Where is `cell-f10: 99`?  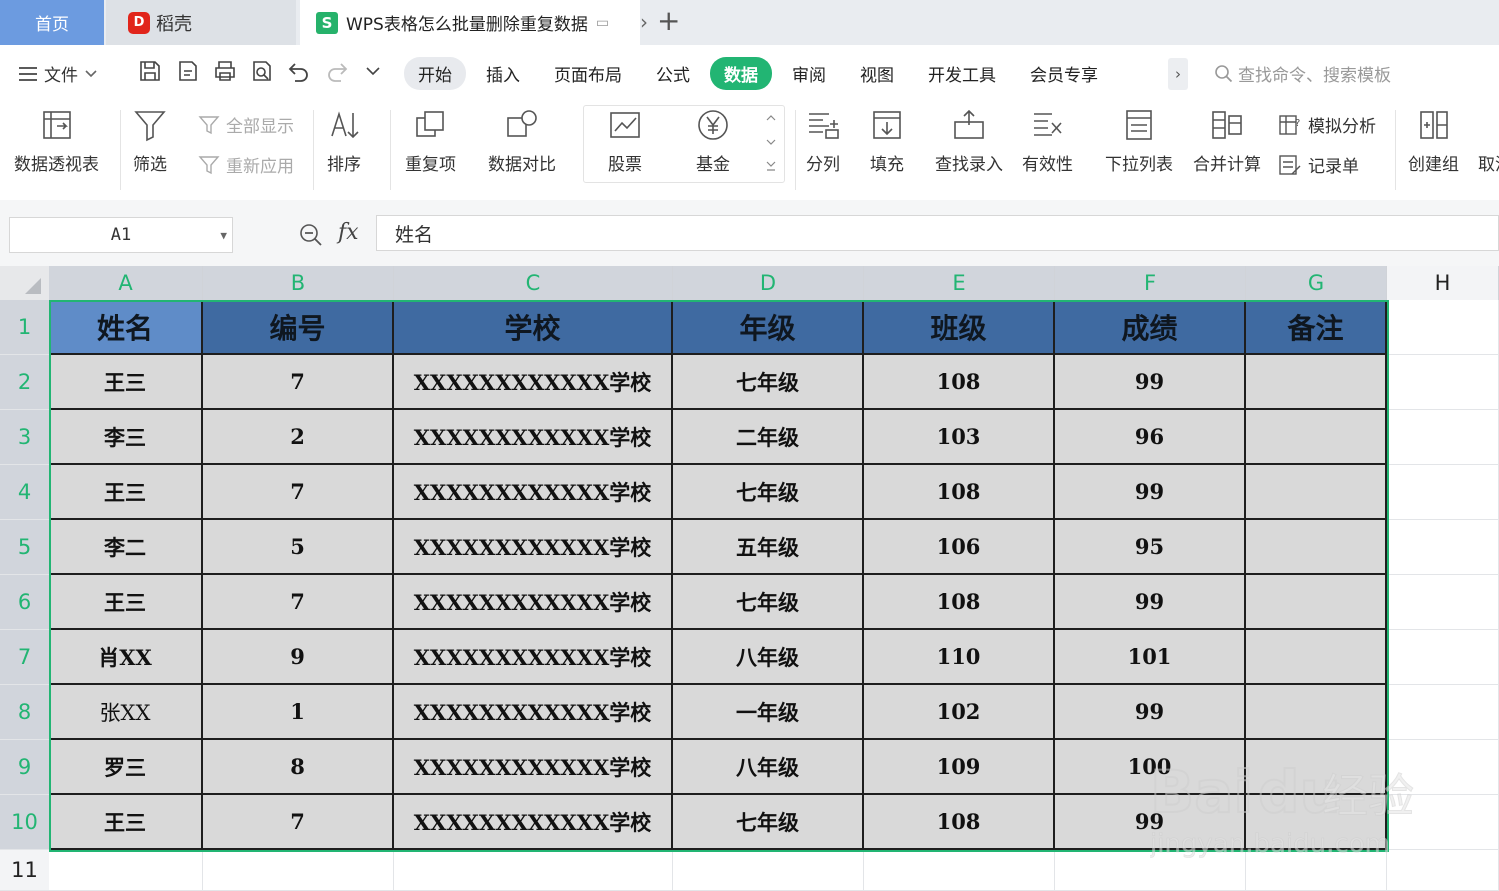 cell-f10: 99 is located at coordinates (1150, 822).